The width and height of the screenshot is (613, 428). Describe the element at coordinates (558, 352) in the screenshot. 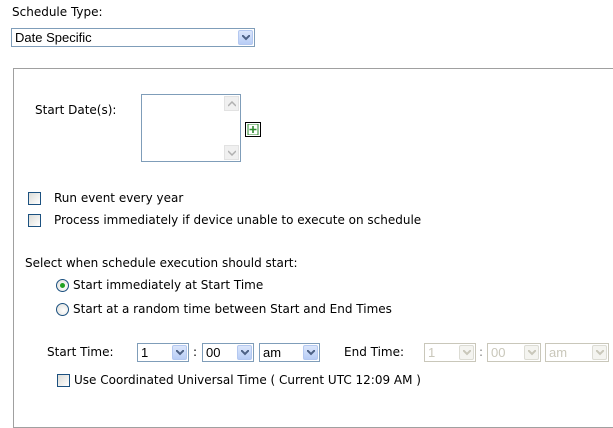

I see `end-ampm-value: am` at that location.